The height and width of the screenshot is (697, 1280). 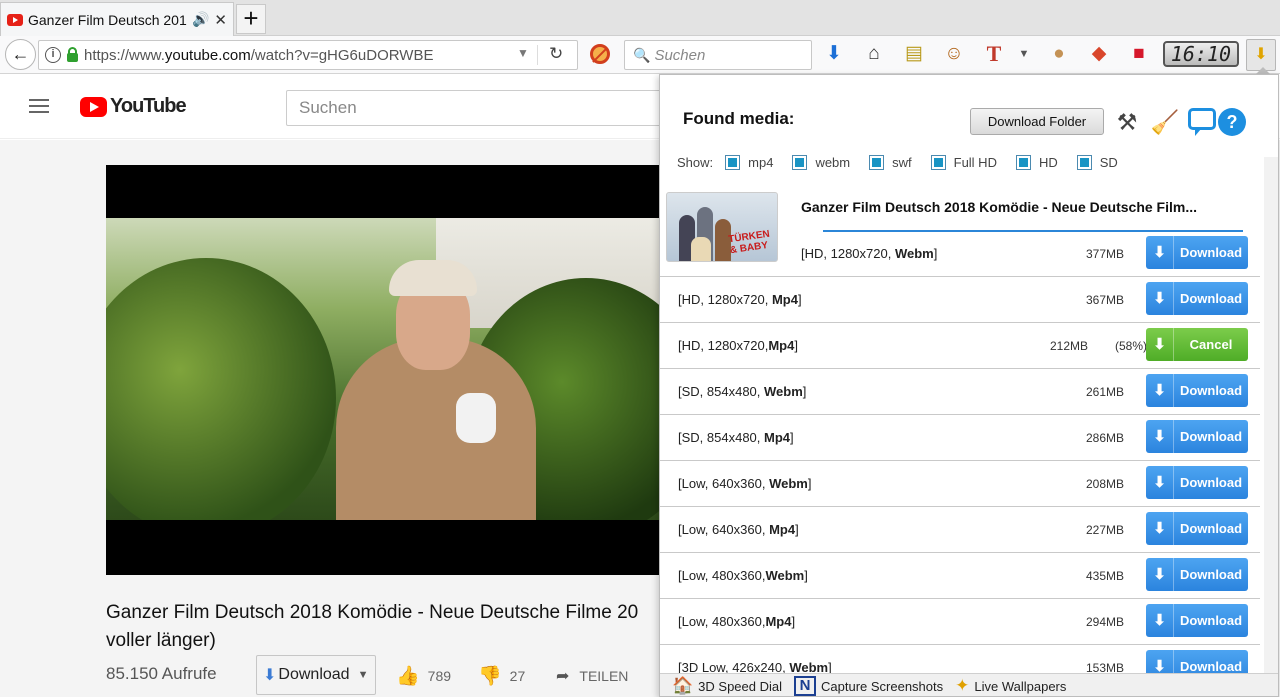 I want to click on youtube-download-button: ⬇ Download ▼, so click(x=316, y=675).